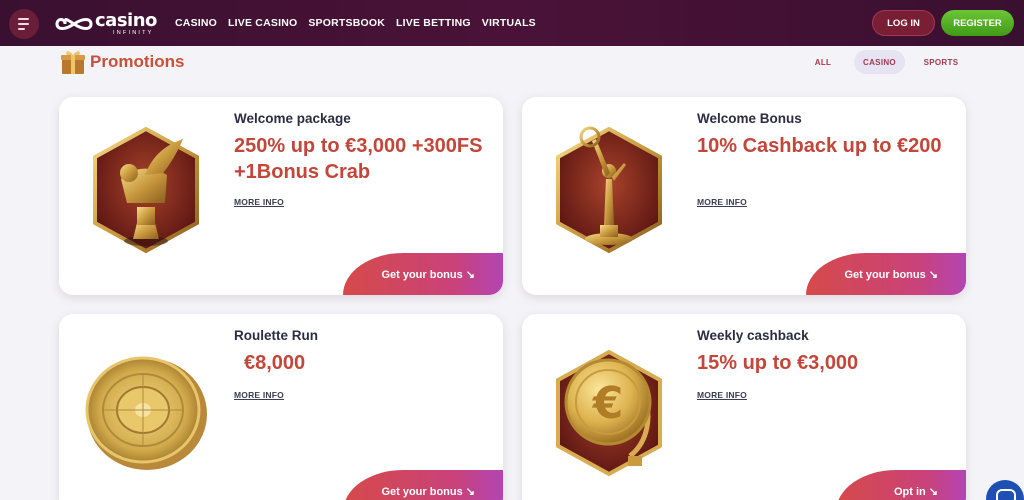 The height and width of the screenshot is (500, 1024). What do you see at coordinates (609, 190) in the screenshot?
I see `trophy-statue-icon` at bounding box center [609, 190].